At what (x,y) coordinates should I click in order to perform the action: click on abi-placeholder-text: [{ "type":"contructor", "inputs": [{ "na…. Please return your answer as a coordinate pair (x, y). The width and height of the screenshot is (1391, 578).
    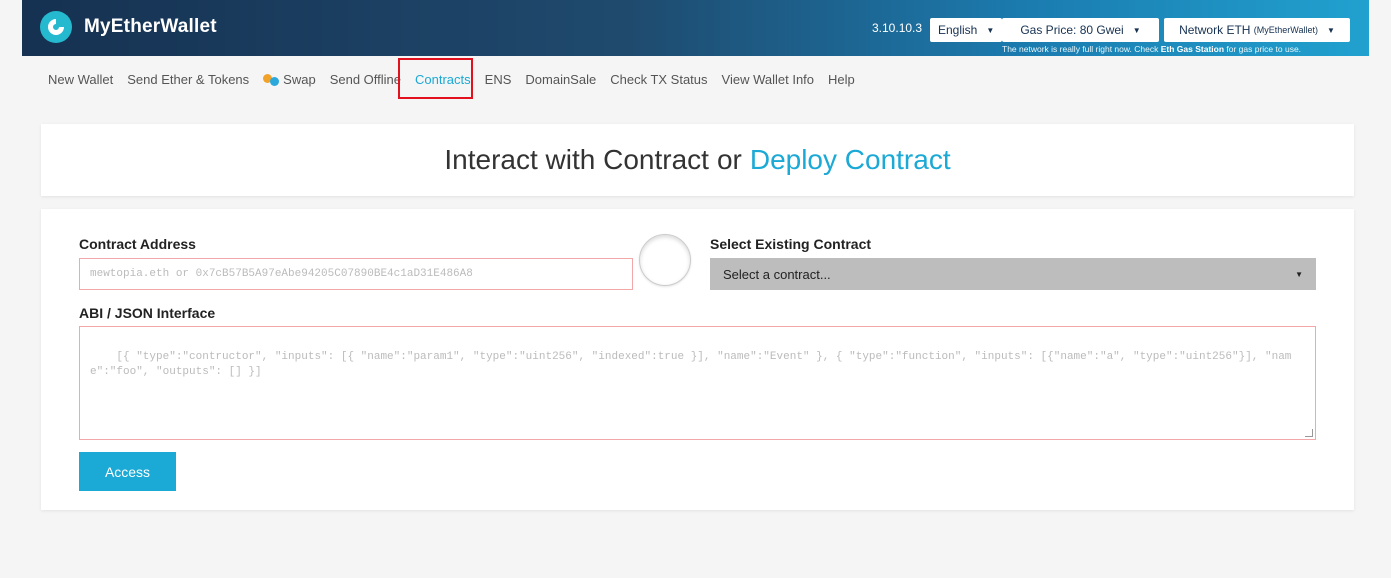
    Looking at the image, I should click on (691, 364).